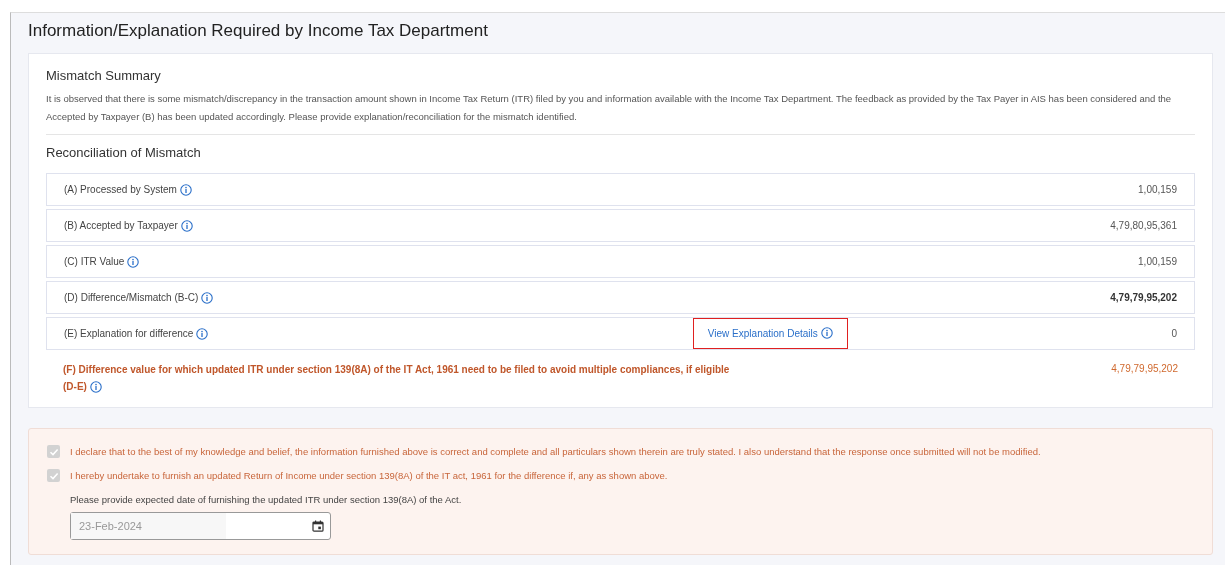  What do you see at coordinates (121, 225) in the screenshot?
I see `row-label: (B) Accepted by Taxpayer` at bounding box center [121, 225].